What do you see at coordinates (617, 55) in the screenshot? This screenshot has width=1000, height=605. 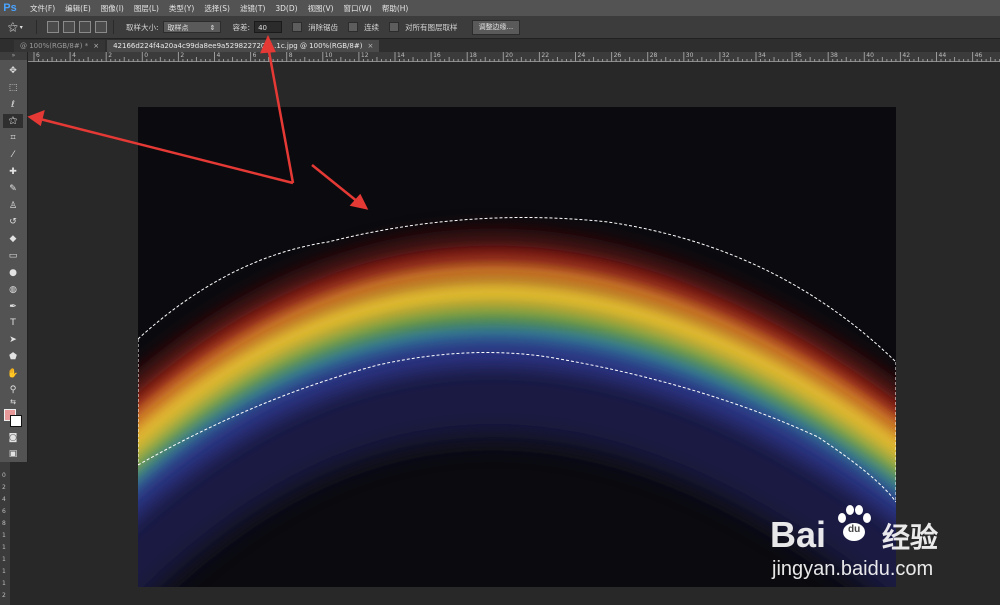 I see `ruler-tick-label: 26` at bounding box center [617, 55].